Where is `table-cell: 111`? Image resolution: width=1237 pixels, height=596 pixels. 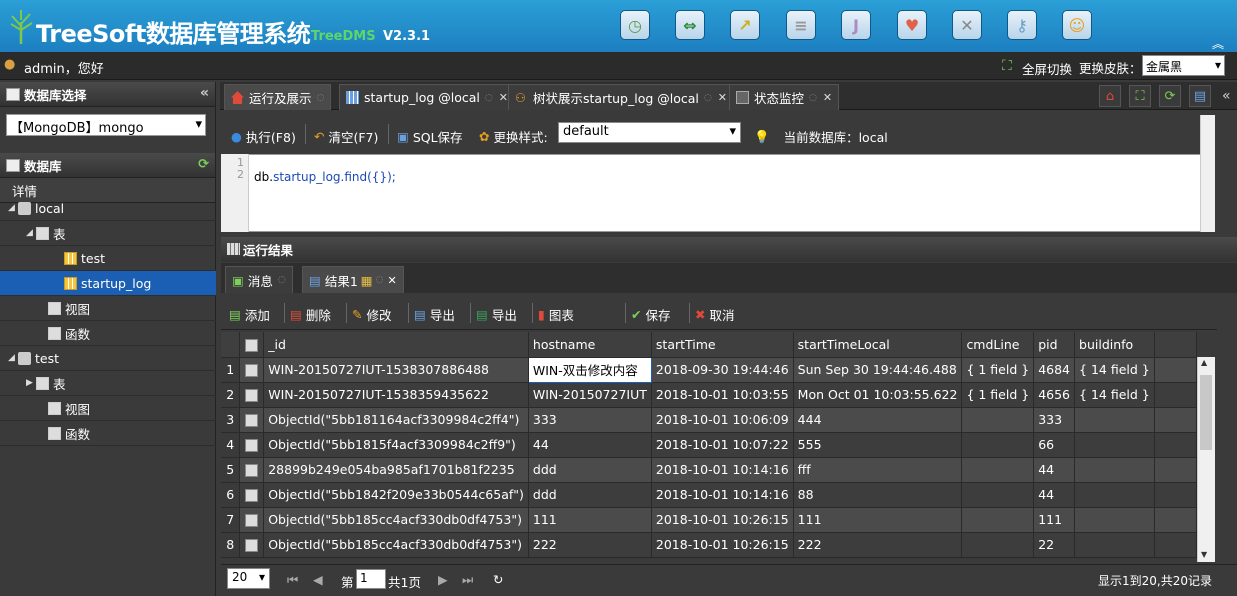
table-cell: 111 is located at coordinates (590, 520).